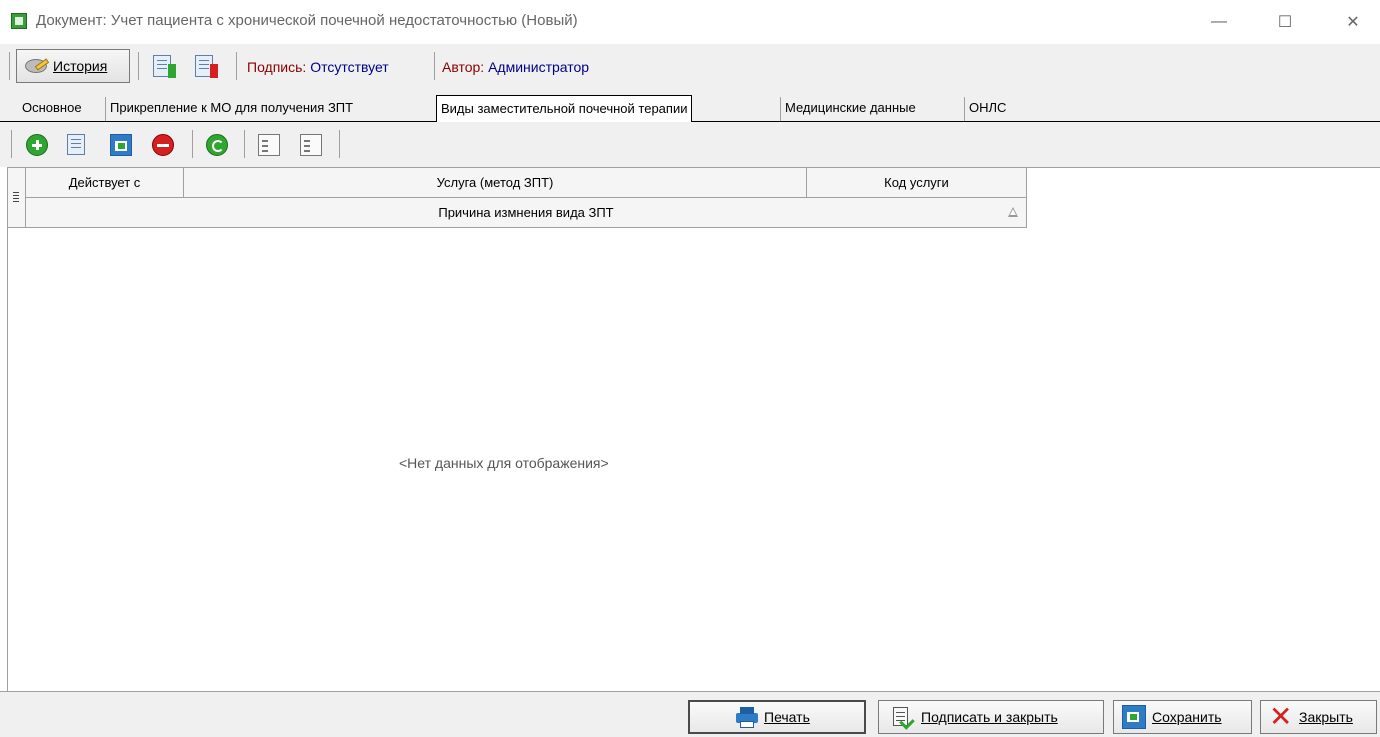  Describe the element at coordinates (80, 66) in the screenshot. I see `history-button-label: История` at that location.